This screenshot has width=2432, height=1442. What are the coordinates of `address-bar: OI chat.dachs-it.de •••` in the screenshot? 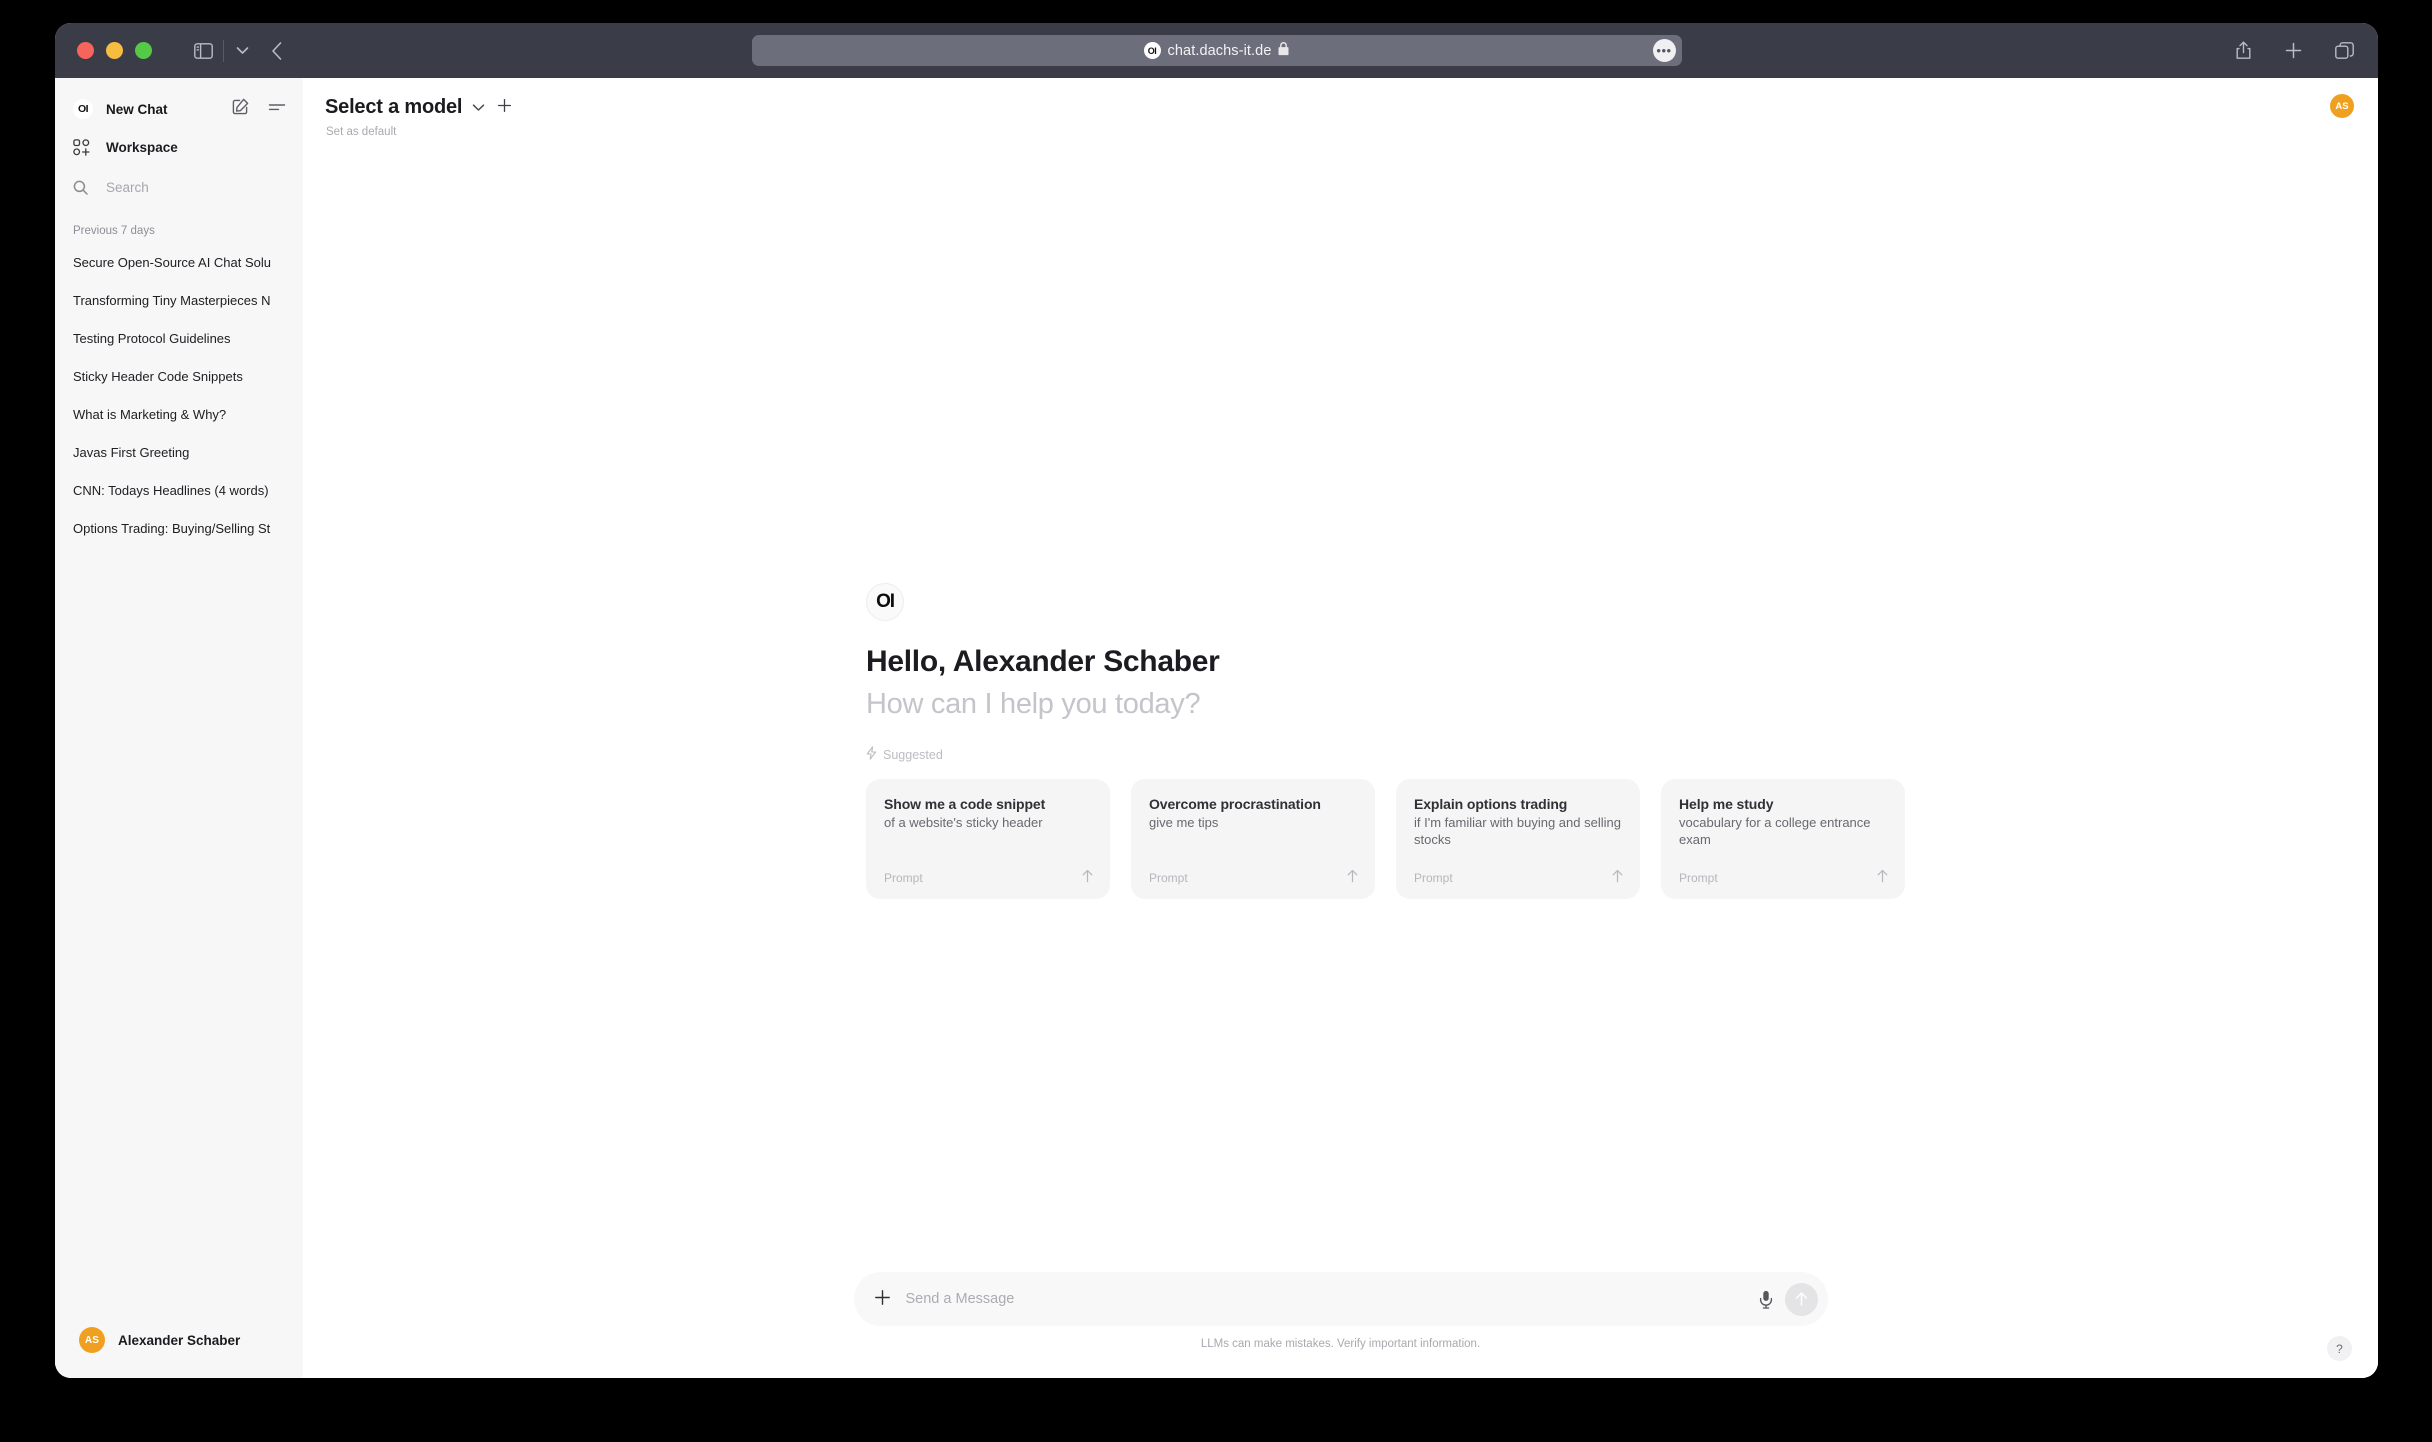 It's located at (1216, 50).